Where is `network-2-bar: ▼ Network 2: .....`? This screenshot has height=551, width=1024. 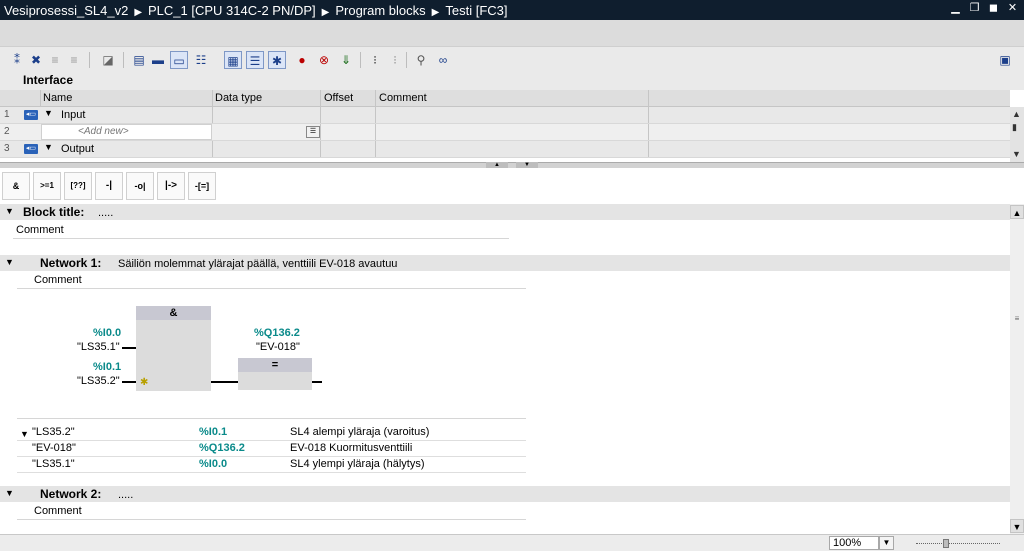
network-2-bar: ▼ Network 2: ..... is located at coordinates (505, 494).